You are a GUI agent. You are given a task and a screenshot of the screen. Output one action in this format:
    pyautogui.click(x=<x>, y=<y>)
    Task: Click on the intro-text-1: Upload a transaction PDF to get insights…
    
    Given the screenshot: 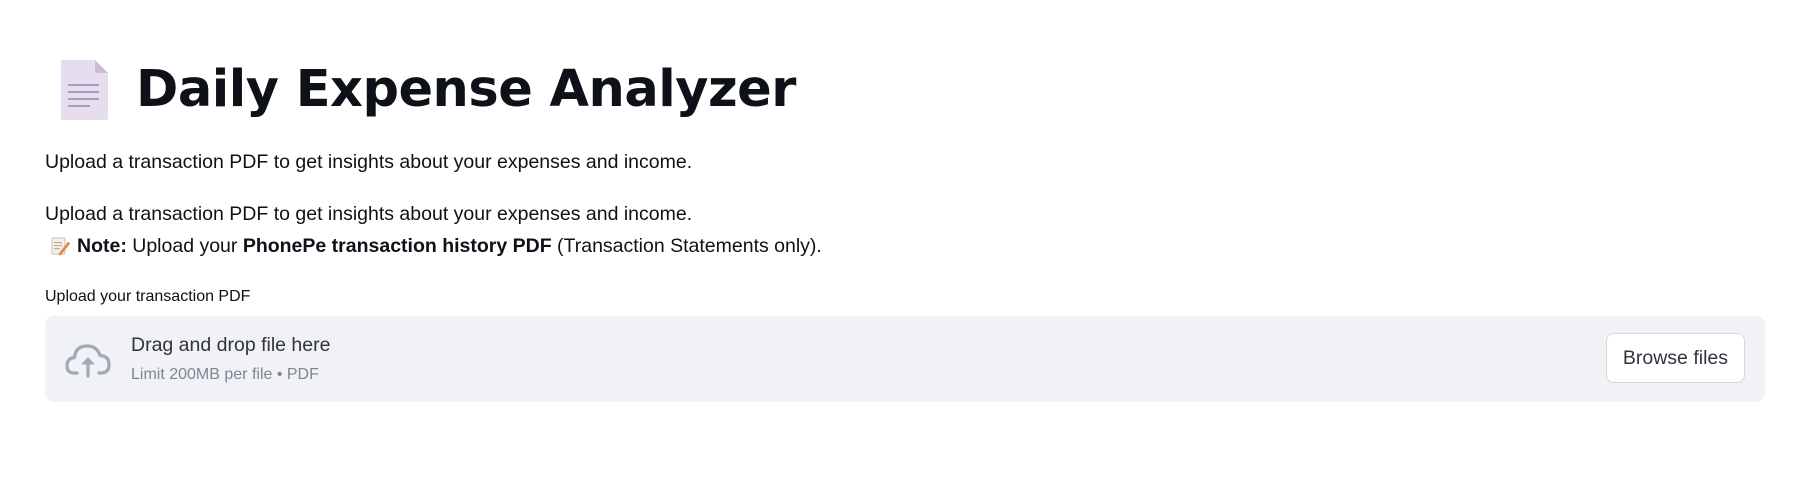 What is the action you would take?
    pyautogui.click(x=369, y=162)
    